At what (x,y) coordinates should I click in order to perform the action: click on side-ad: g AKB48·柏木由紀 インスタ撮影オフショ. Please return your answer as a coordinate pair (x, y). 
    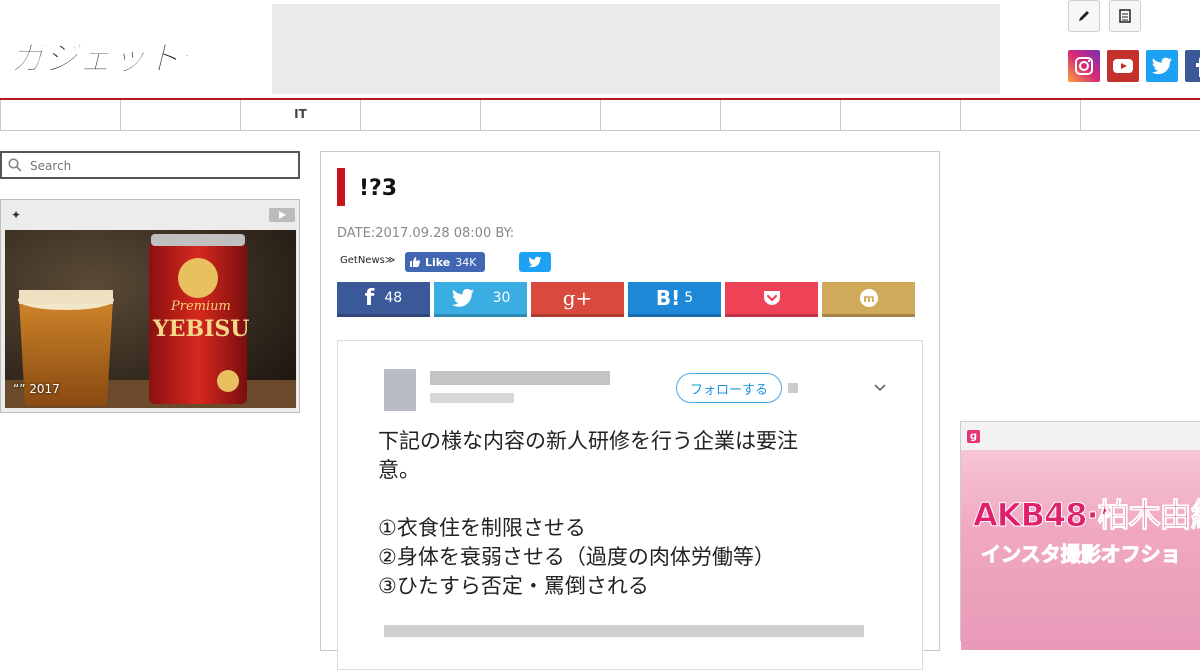
    Looking at the image, I should click on (1080, 535).